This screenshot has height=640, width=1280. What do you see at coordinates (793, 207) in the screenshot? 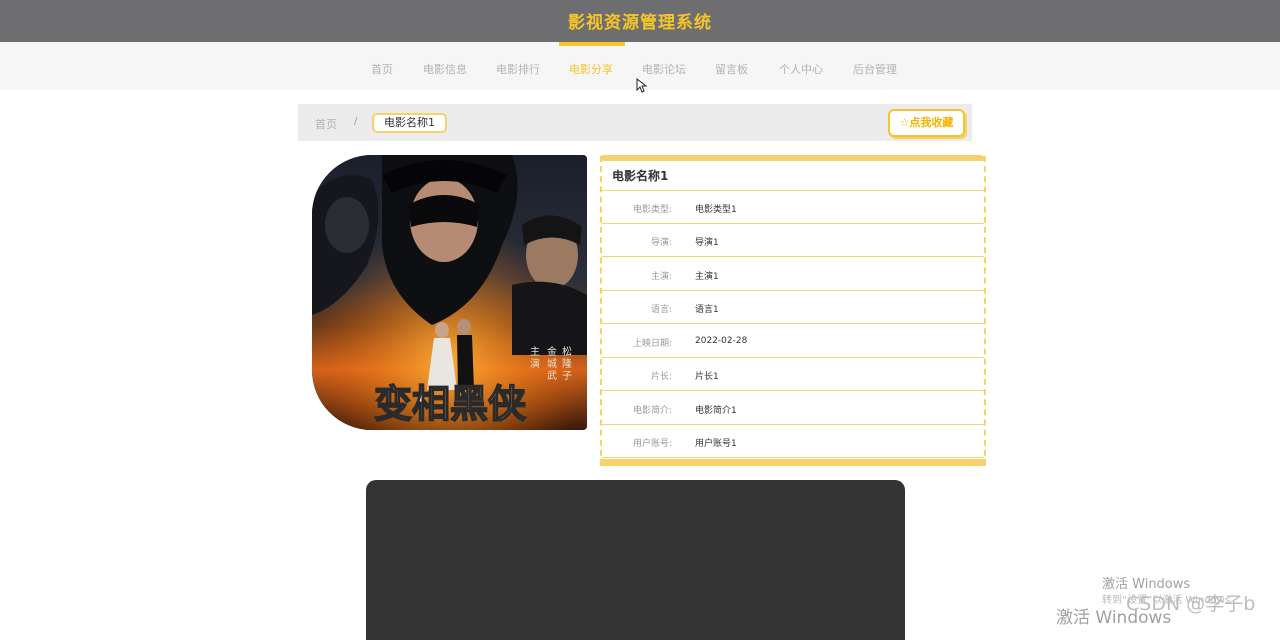
I see `detail-row-type: 电影类型: 电影类型1` at bounding box center [793, 207].